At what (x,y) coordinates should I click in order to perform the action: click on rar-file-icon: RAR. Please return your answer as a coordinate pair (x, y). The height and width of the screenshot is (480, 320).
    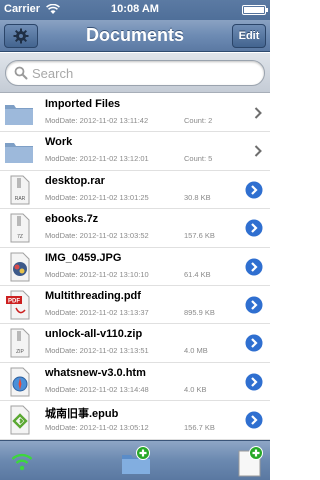
    Looking at the image, I should click on (20, 190).